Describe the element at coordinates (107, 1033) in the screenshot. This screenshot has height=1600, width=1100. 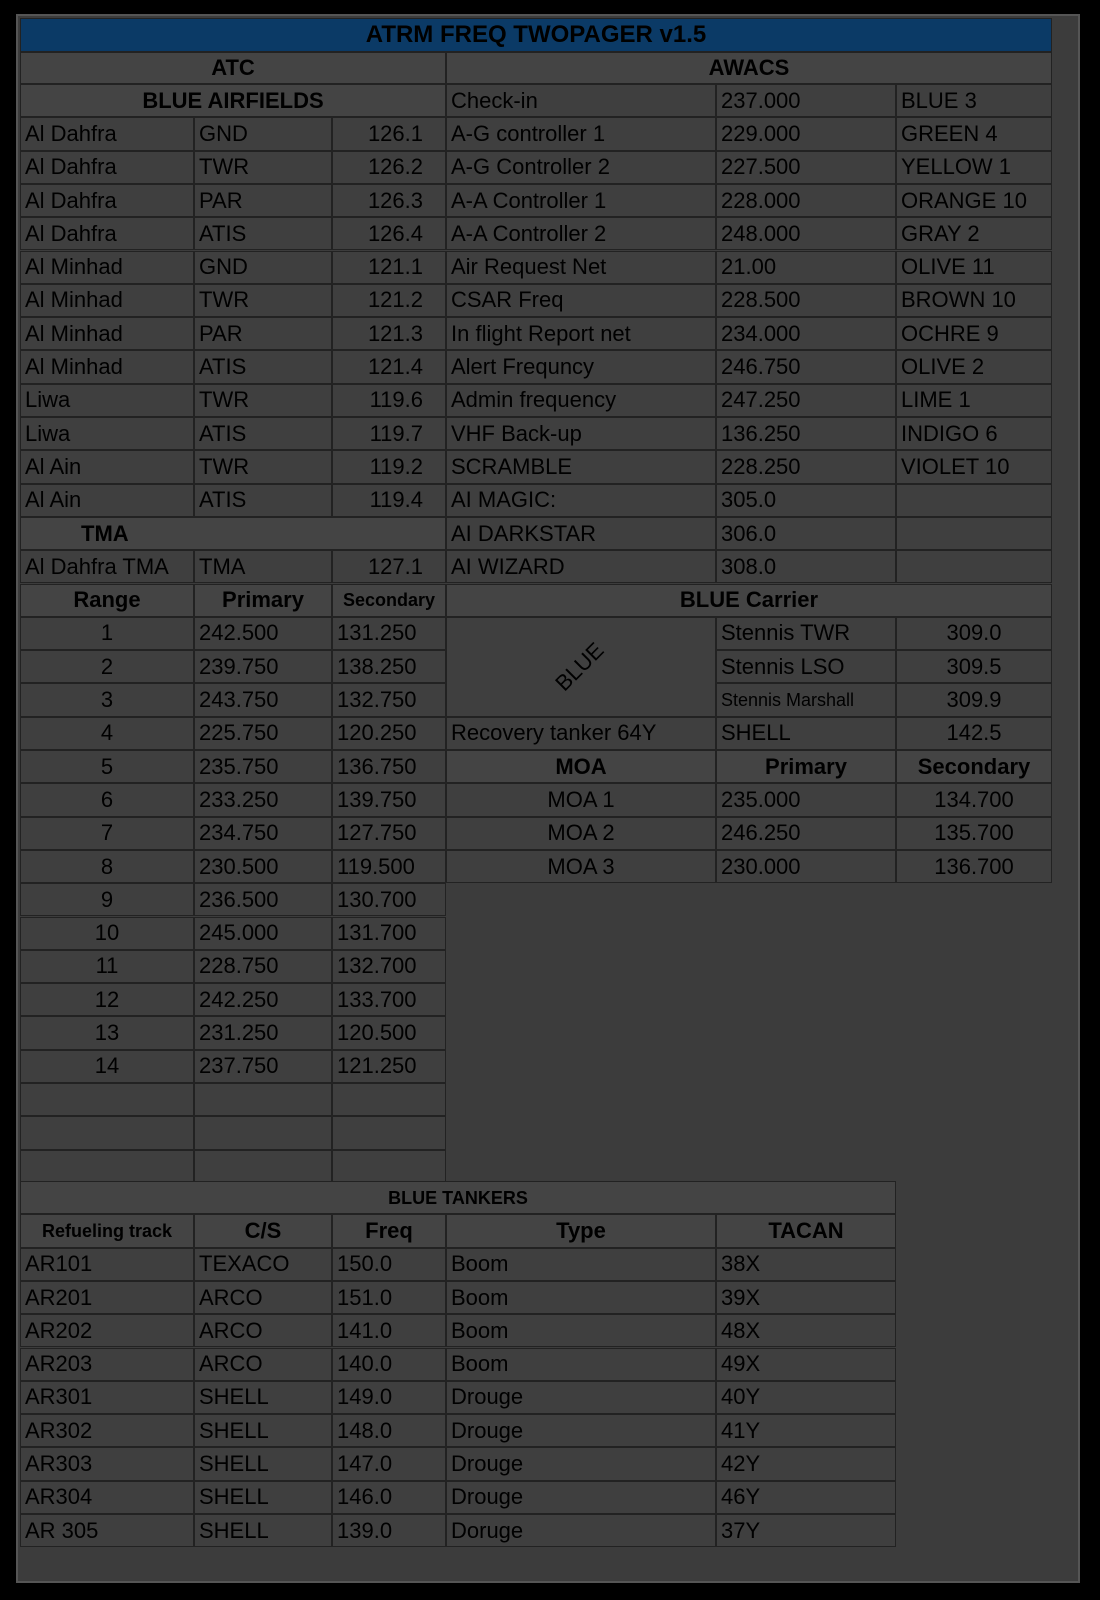
I see `range-number: 13` at that location.